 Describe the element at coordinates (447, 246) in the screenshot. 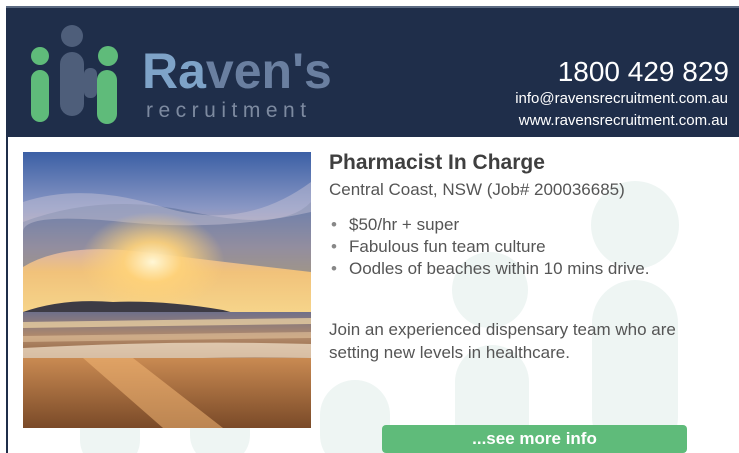

I see `highlight-text: Fabulous fun team culture` at that location.